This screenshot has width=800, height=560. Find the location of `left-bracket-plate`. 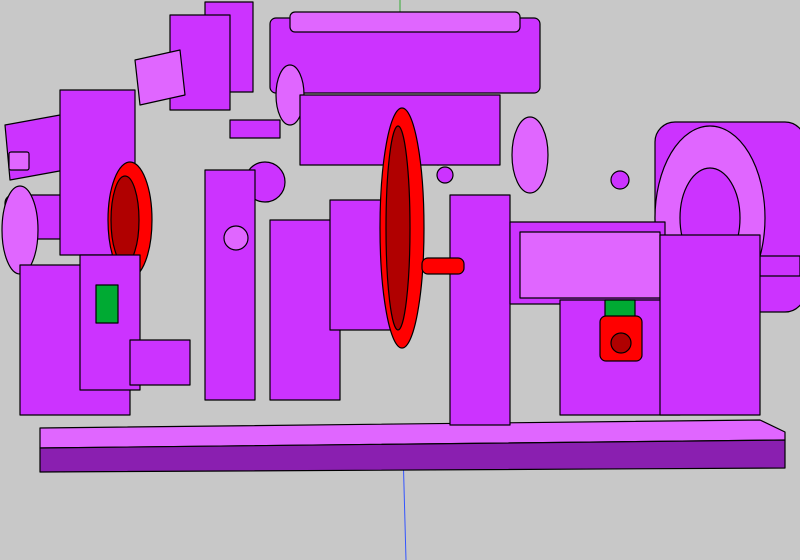

left-bracket-plate is located at coordinates (160, 77).